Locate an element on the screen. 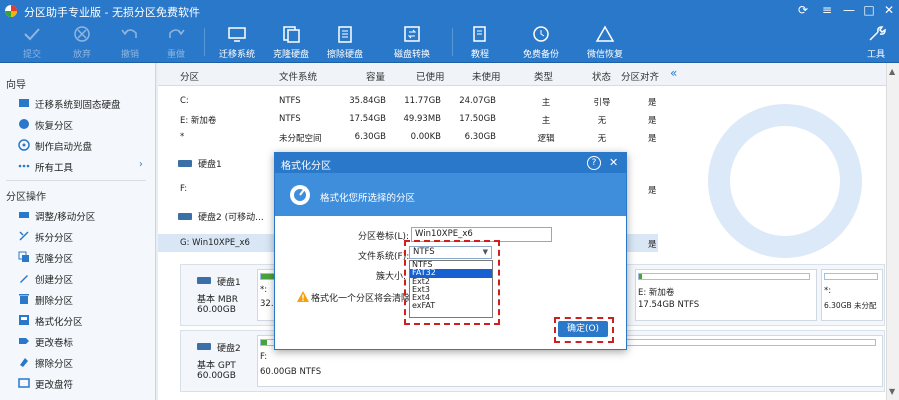 The width and height of the screenshot is (899, 400). disk-name: 硬盘2 is located at coordinates (229, 349).